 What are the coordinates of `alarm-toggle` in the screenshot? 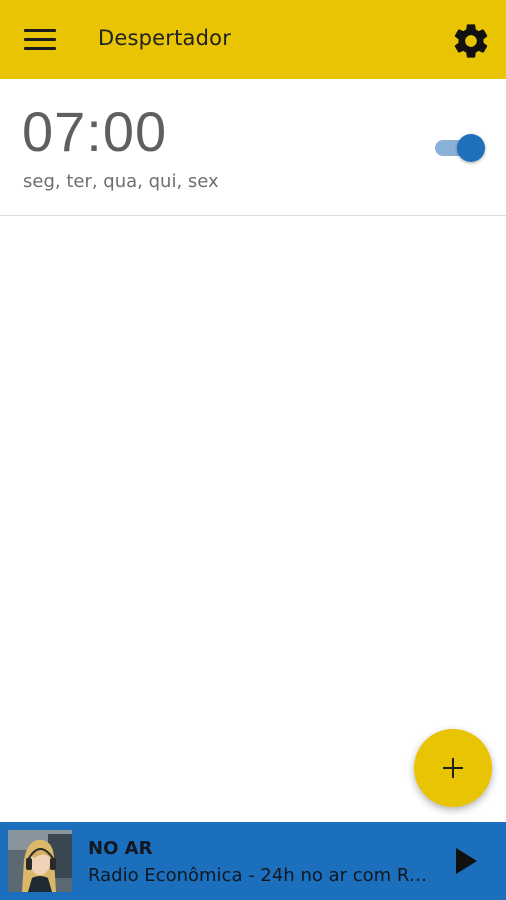 It's located at (459, 147).